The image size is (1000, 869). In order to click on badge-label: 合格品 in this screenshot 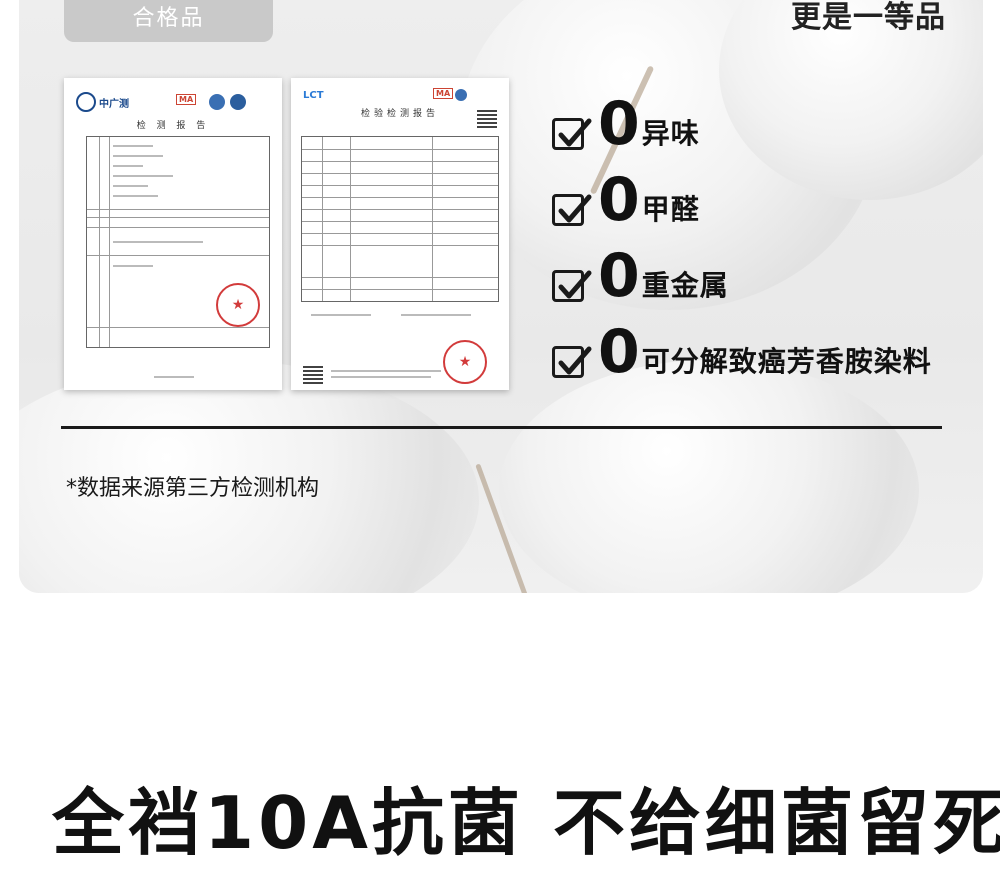, I will do `click(168, 18)`.